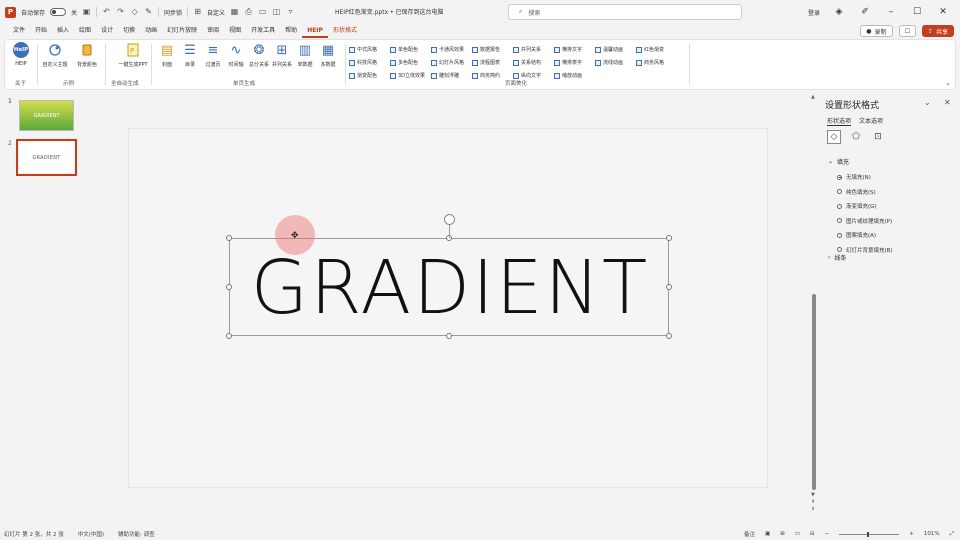 The image size is (960, 540). I want to click on toc-button: ☰ 目录, so click(190, 55).